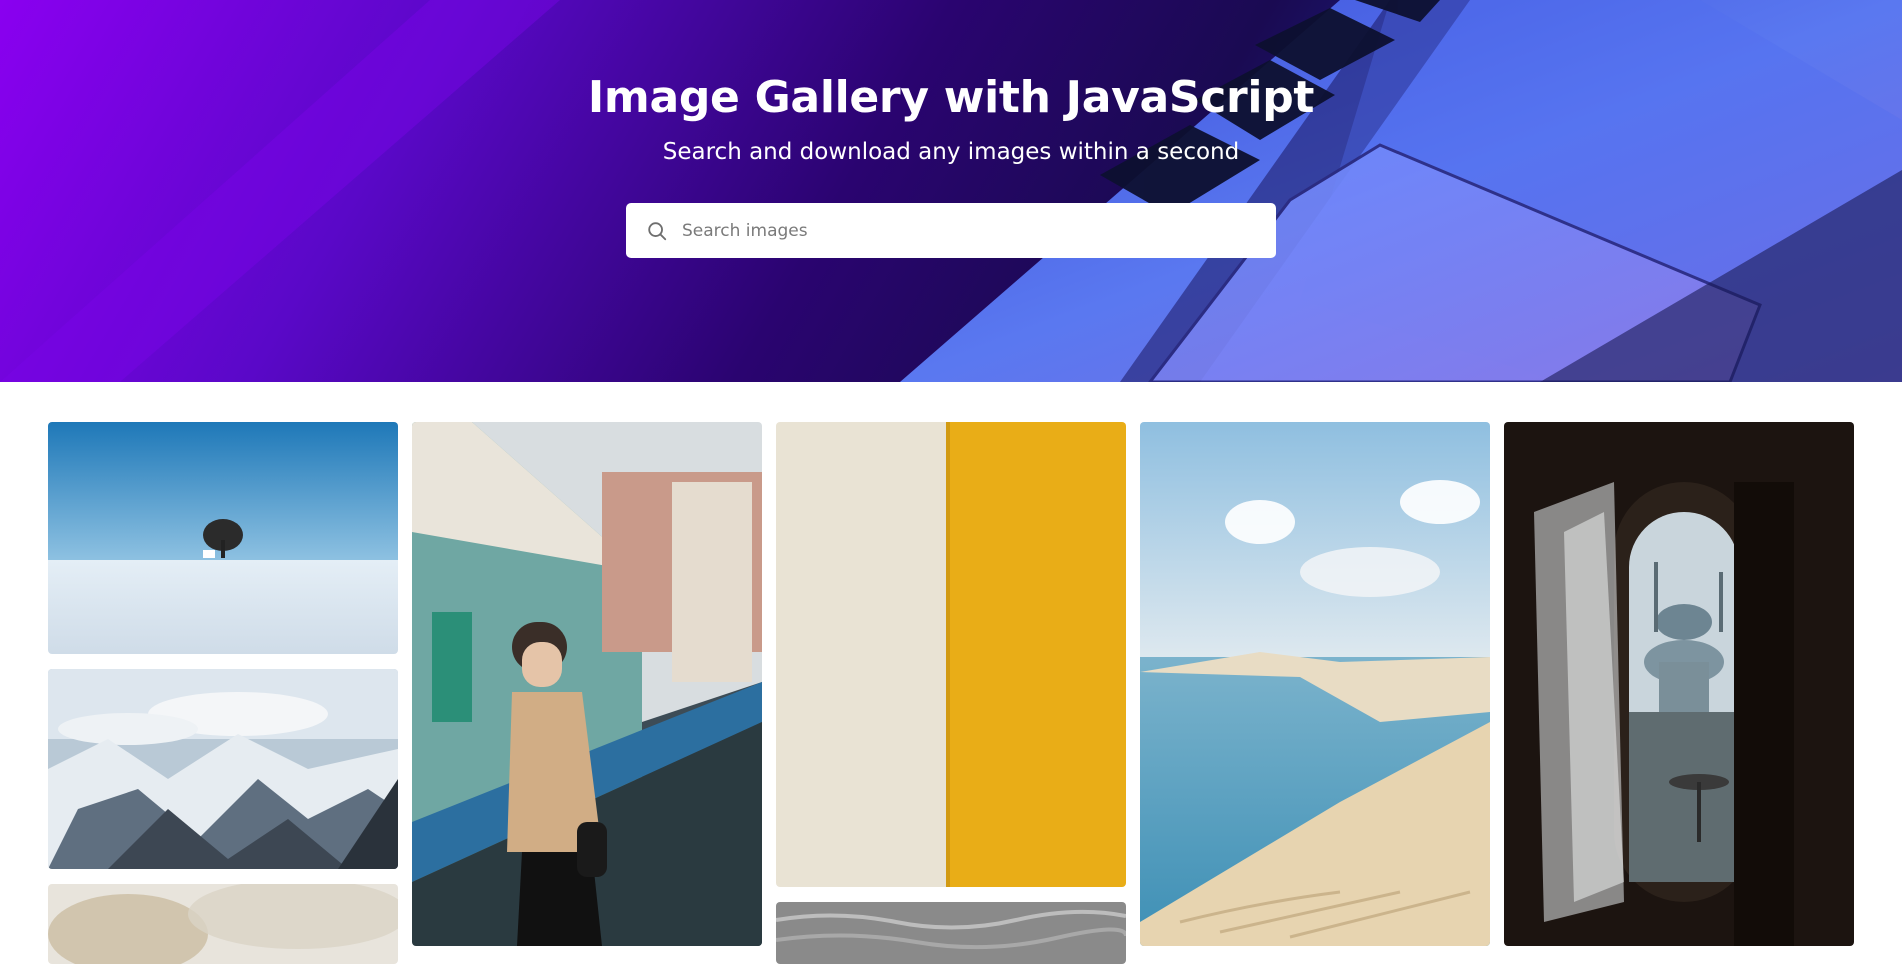  I want to click on gallery-image-mosque-window, so click(1679, 684).